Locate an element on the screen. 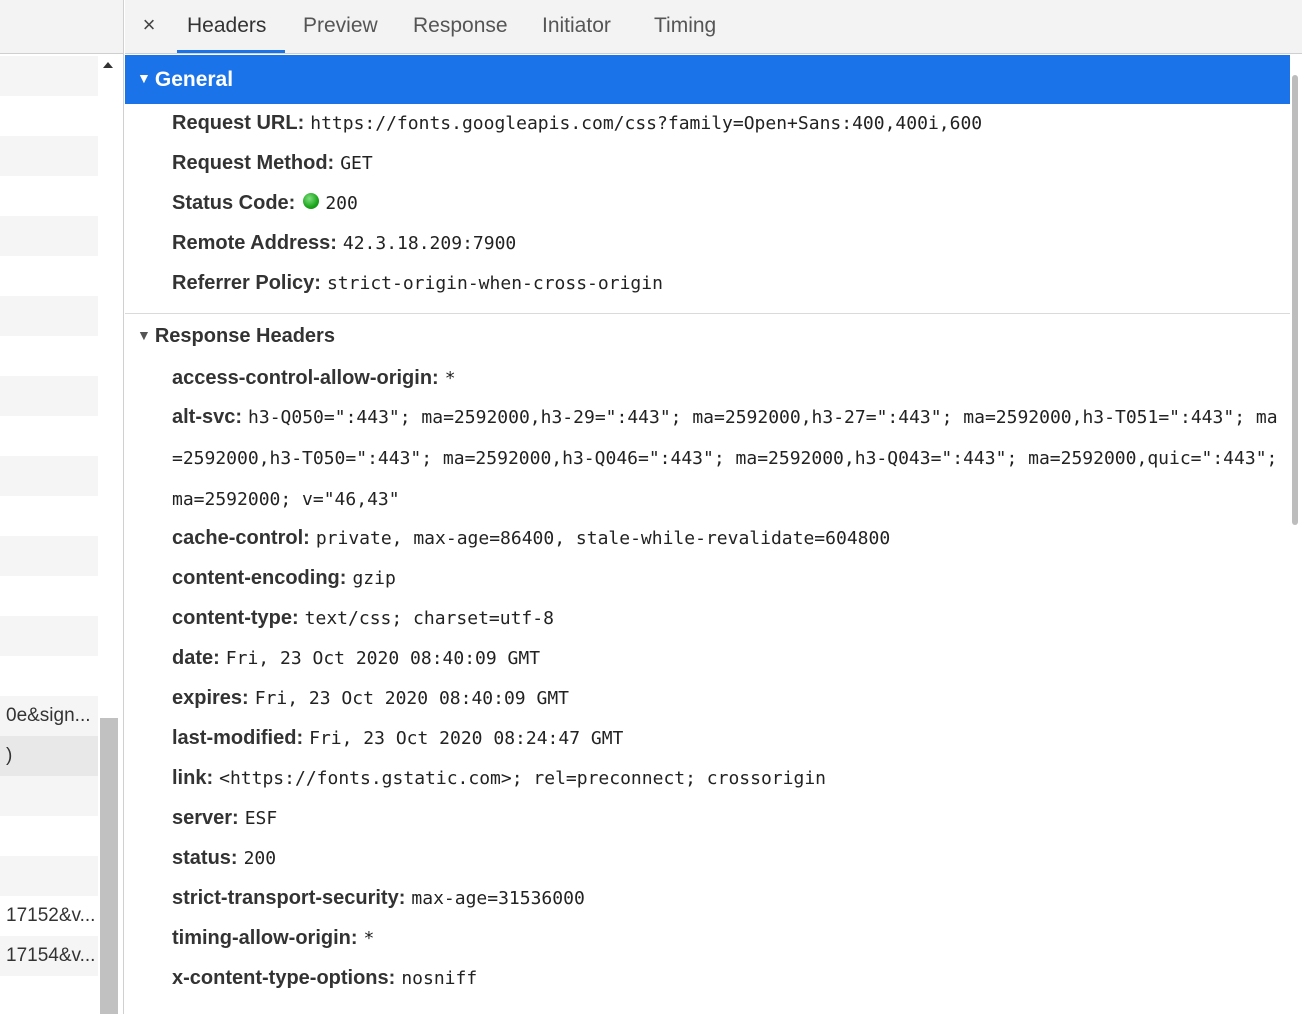 The width and height of the screenshot is (1302, 1014). status-ok-icon is located at coordinates (311, 200).